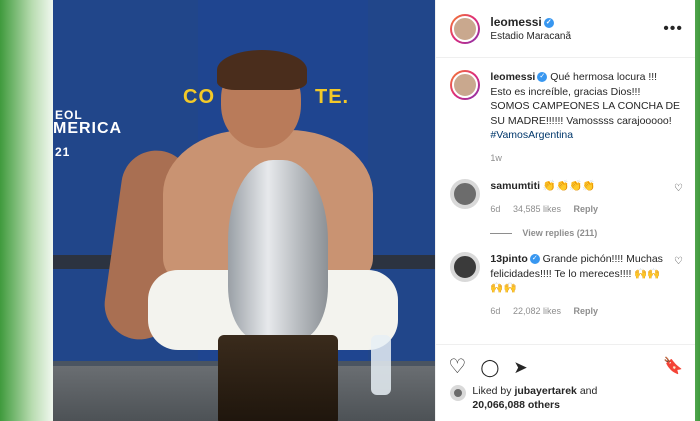 Image resolution: width=700 pixels, height=421 pixels. I want to click on comment: samumtiti 👏👏👏👏 6d 34,585 likes Reply ♡, so click(566, 197).